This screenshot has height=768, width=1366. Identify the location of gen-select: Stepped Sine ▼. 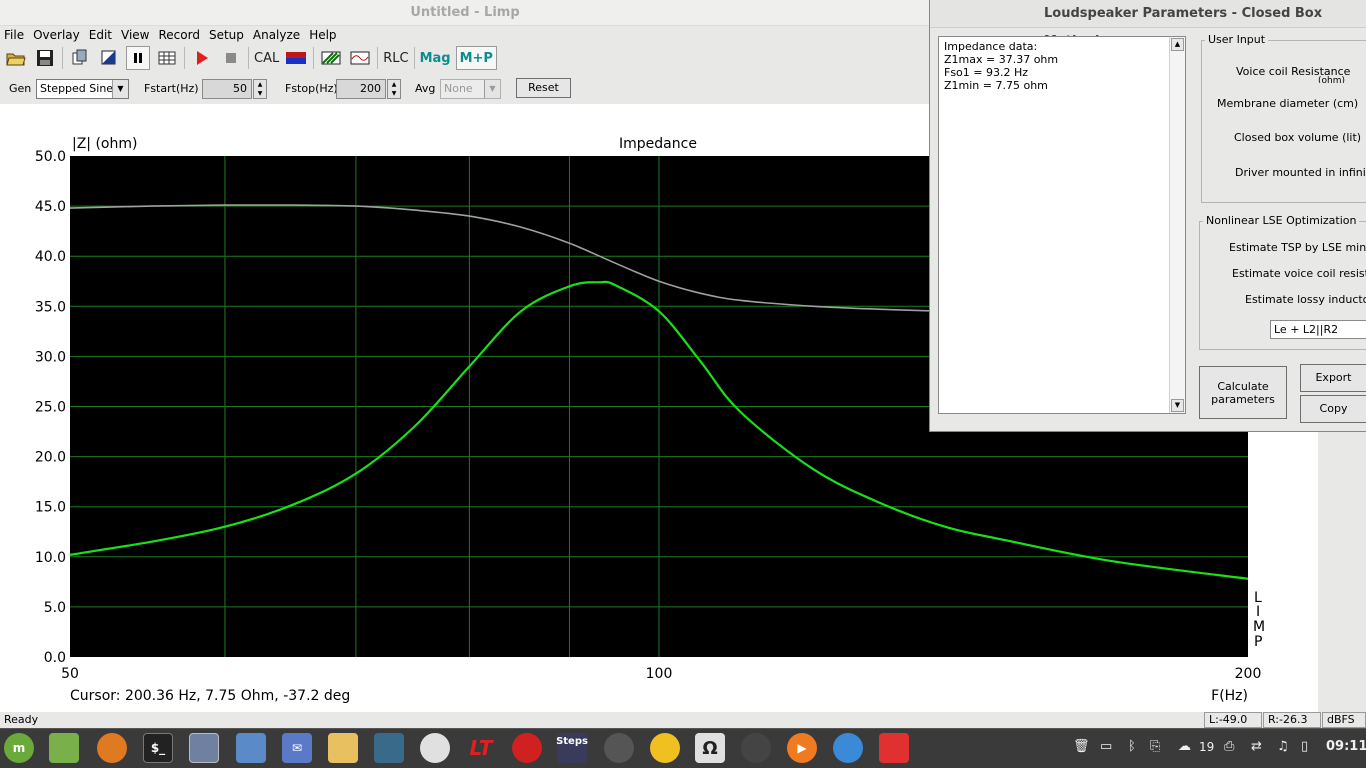
(82, 89).